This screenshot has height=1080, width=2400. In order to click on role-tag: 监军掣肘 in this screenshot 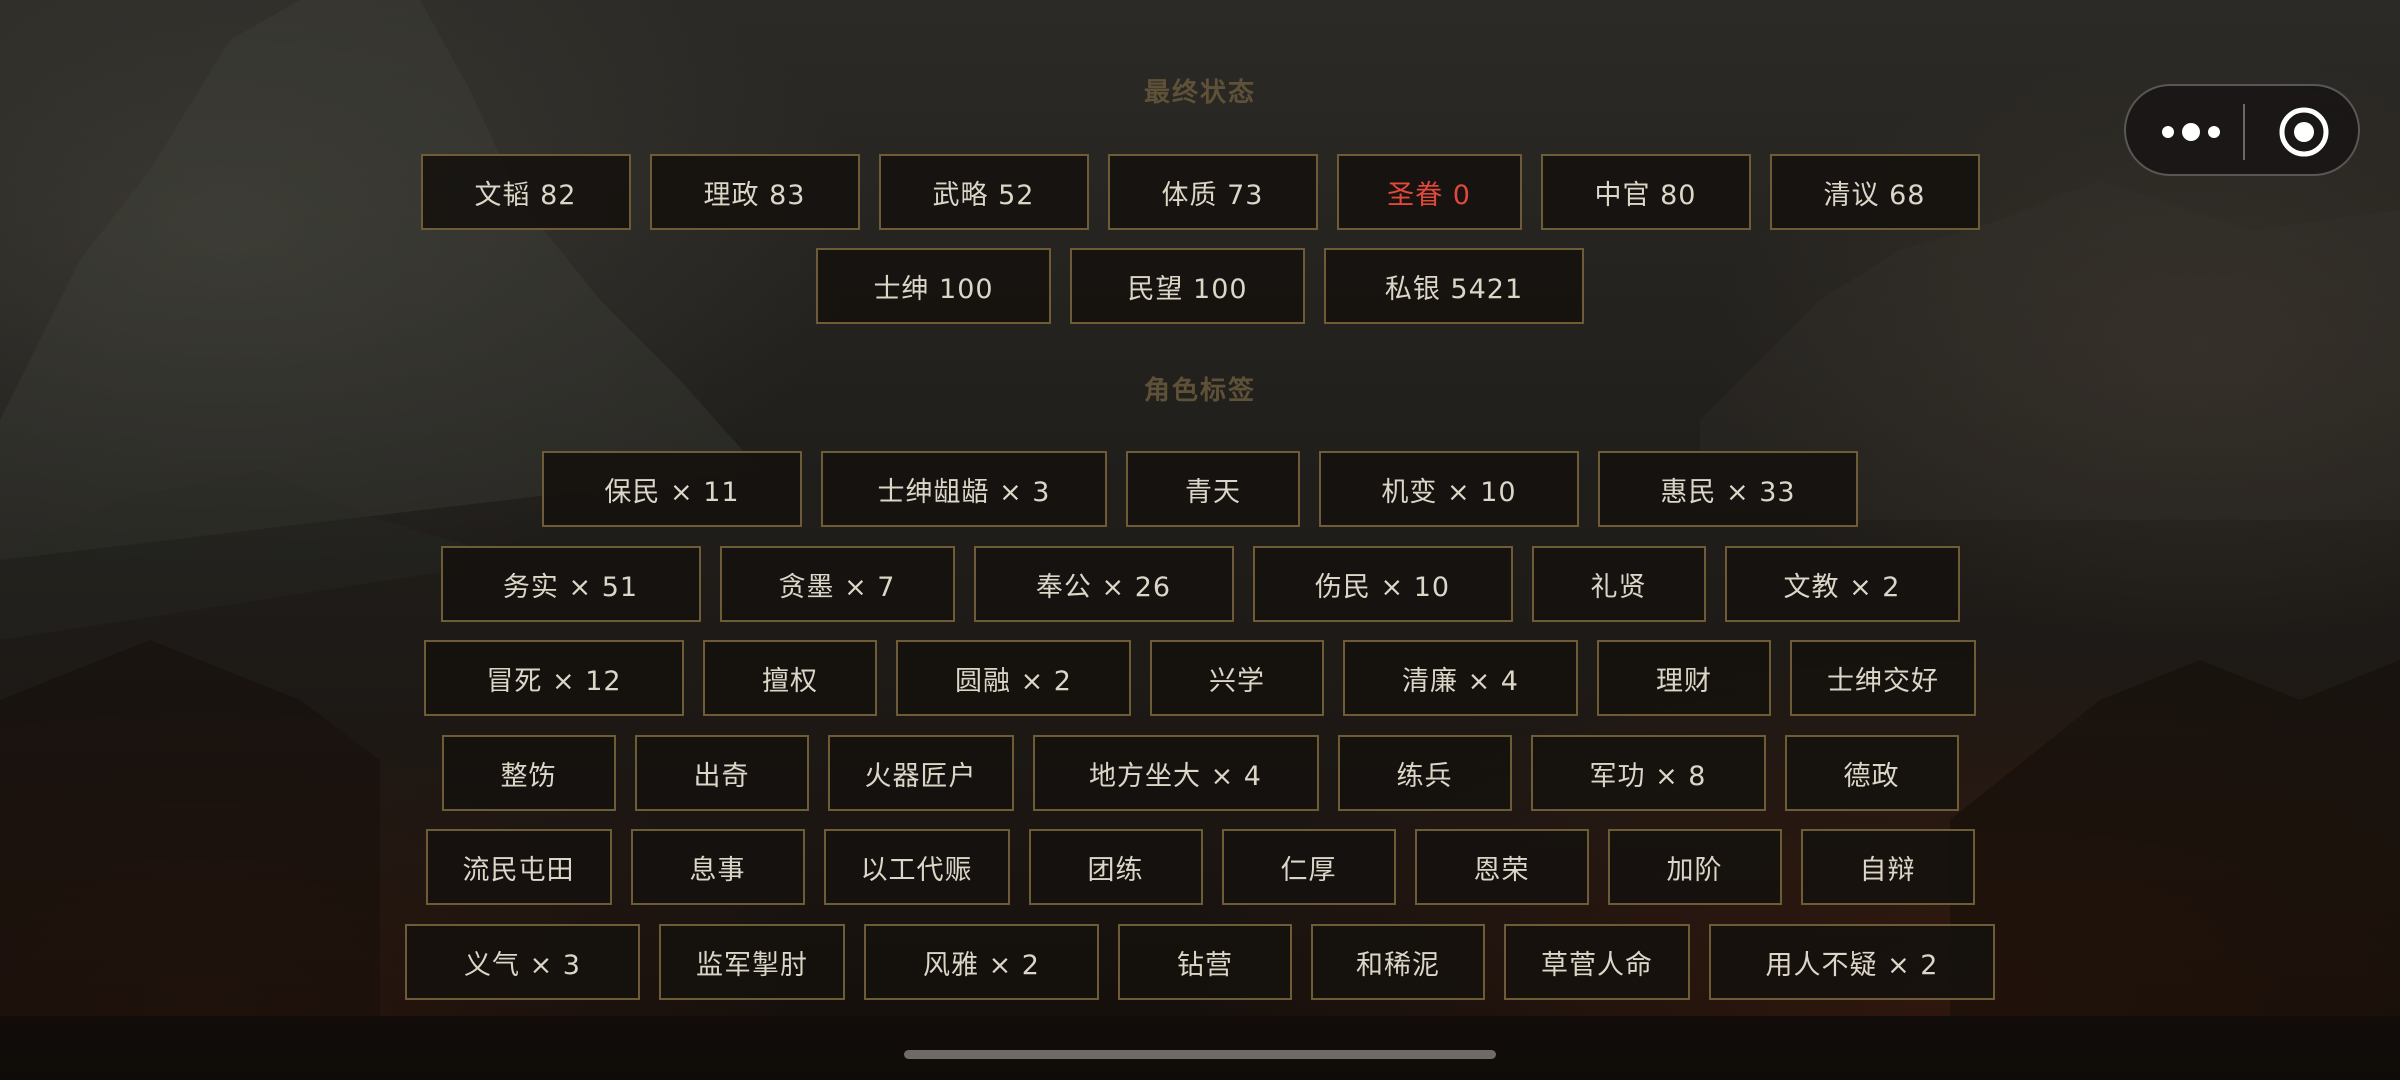, I will do `click(752, 962)`.